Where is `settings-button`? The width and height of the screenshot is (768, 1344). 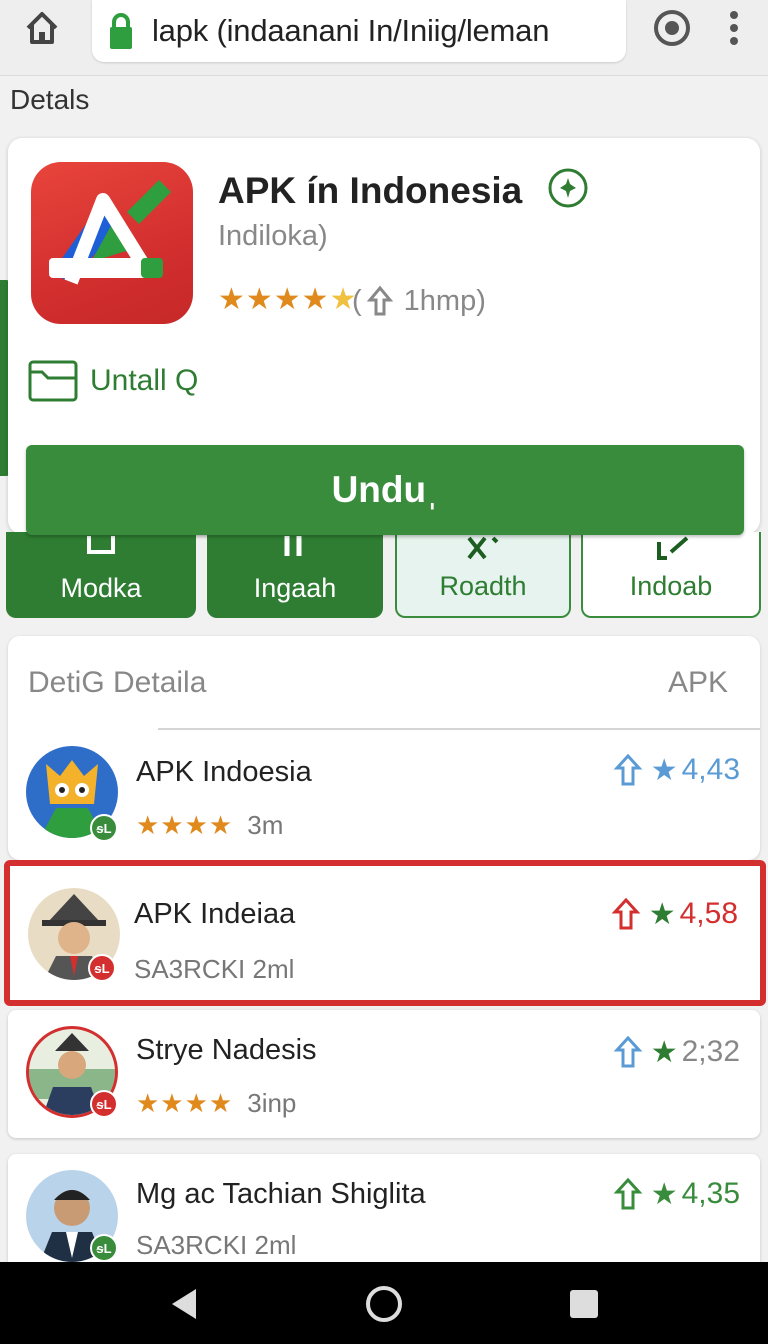
settings-button is located at coordinates (672, 28).